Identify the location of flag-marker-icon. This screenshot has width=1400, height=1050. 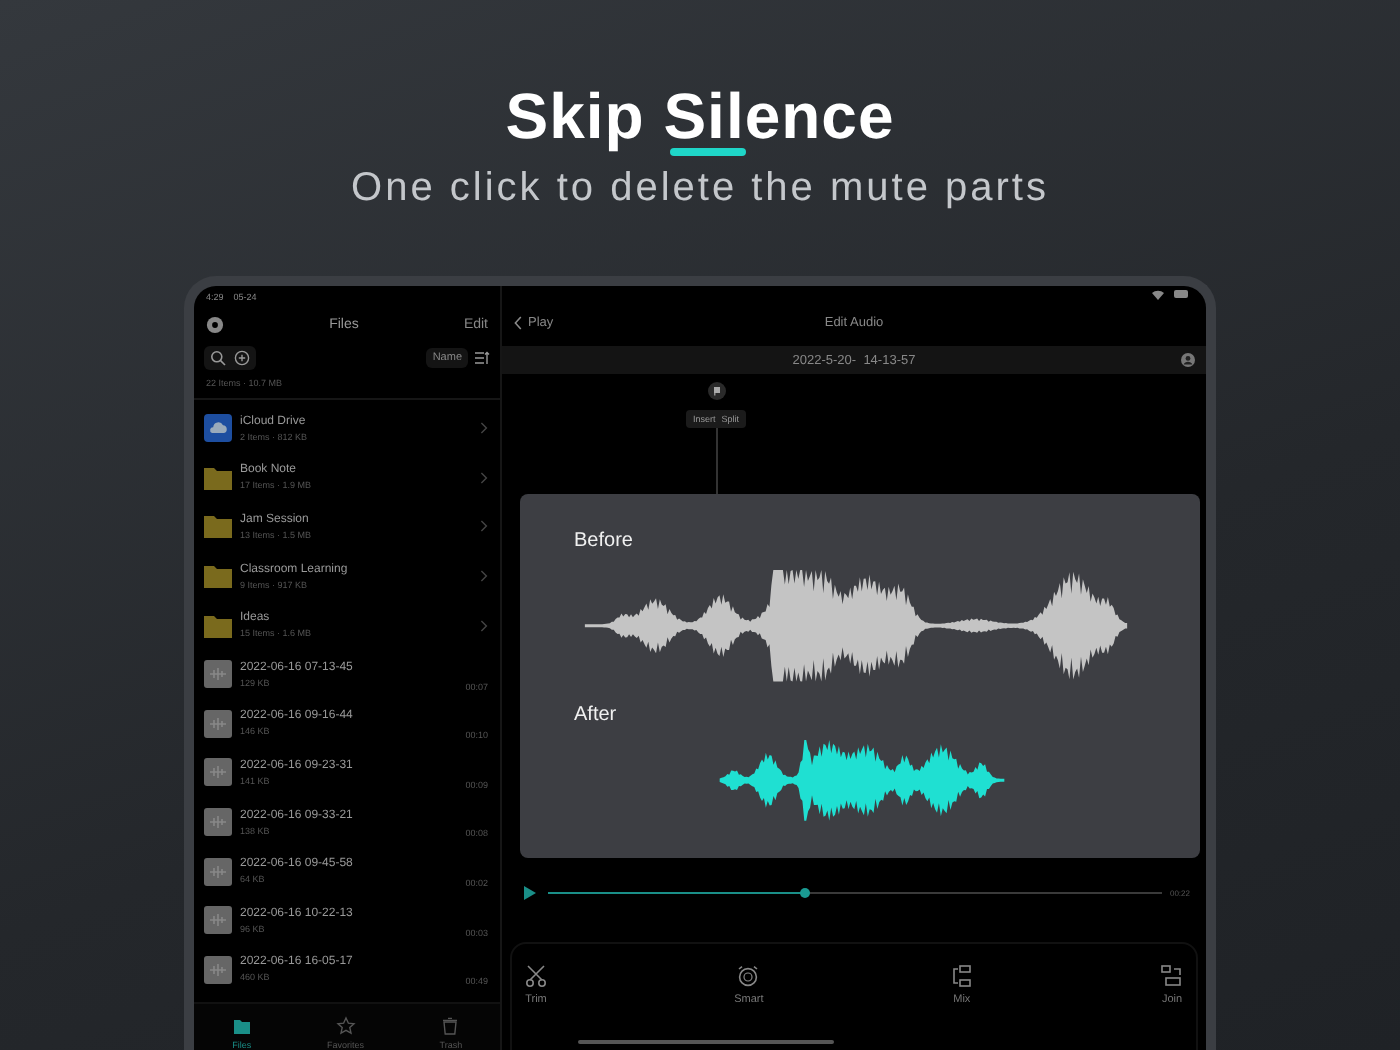
(716, 391).